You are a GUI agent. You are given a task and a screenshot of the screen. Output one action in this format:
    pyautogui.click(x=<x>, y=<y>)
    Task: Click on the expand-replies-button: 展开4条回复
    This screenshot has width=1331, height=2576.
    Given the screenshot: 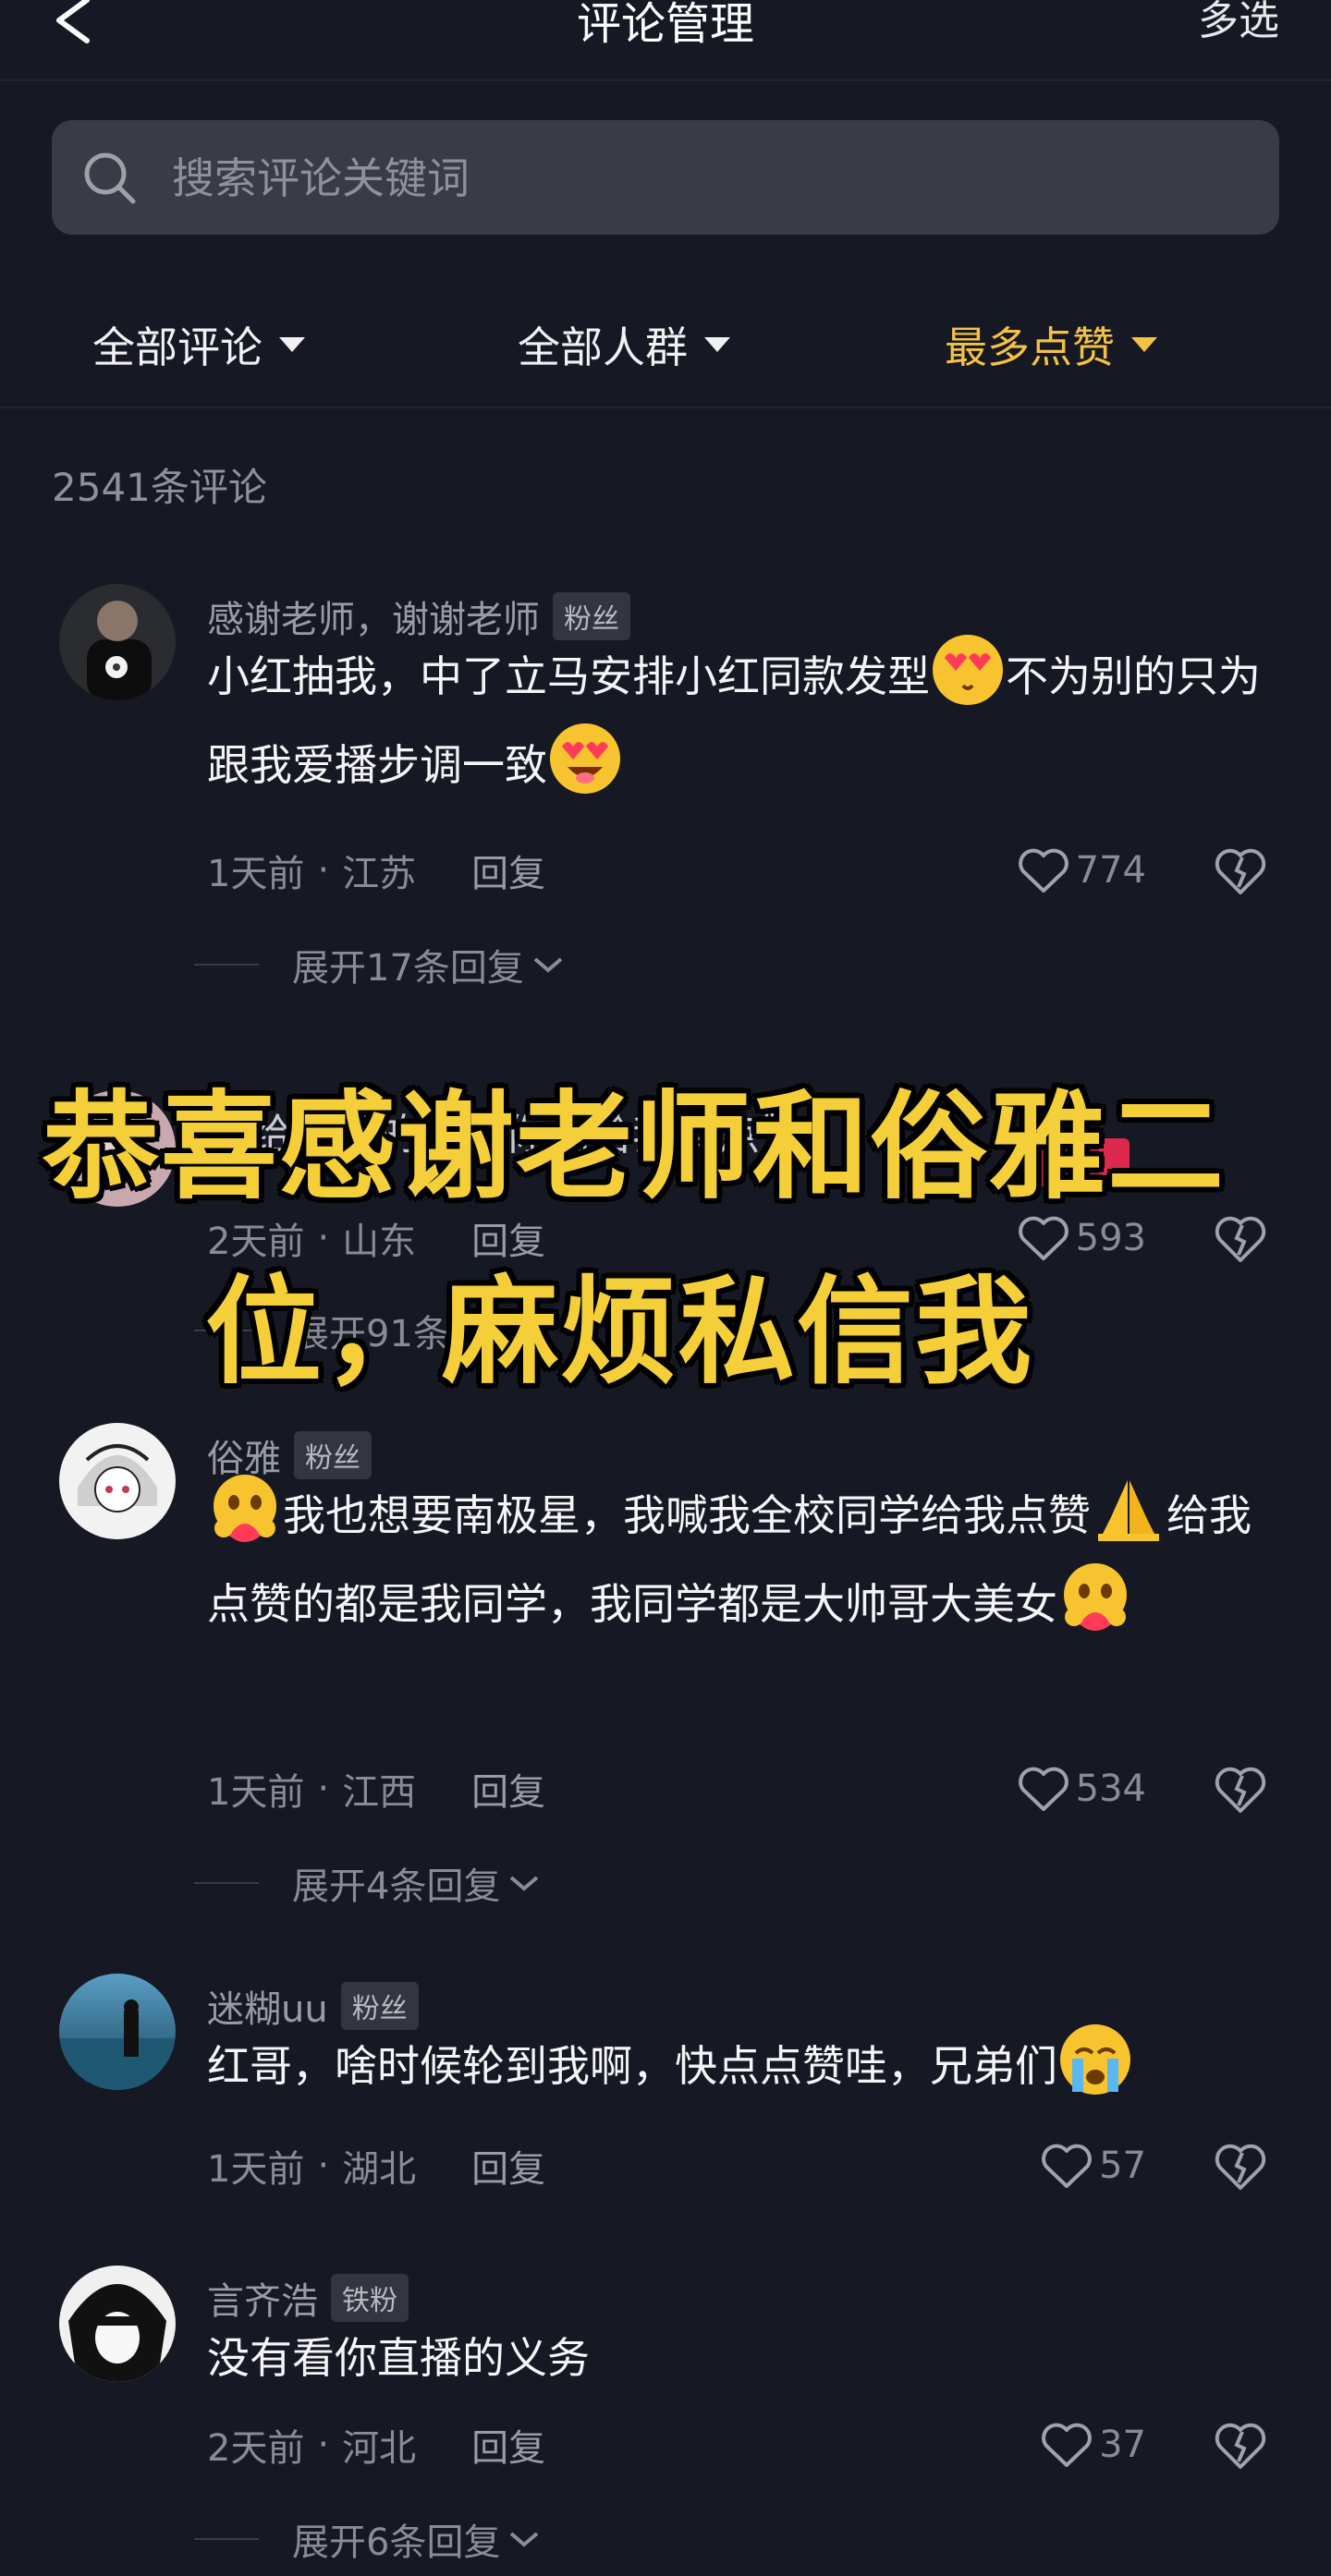 What is the action you would take?
    pyautogui.click(x=368, y=1883)
    